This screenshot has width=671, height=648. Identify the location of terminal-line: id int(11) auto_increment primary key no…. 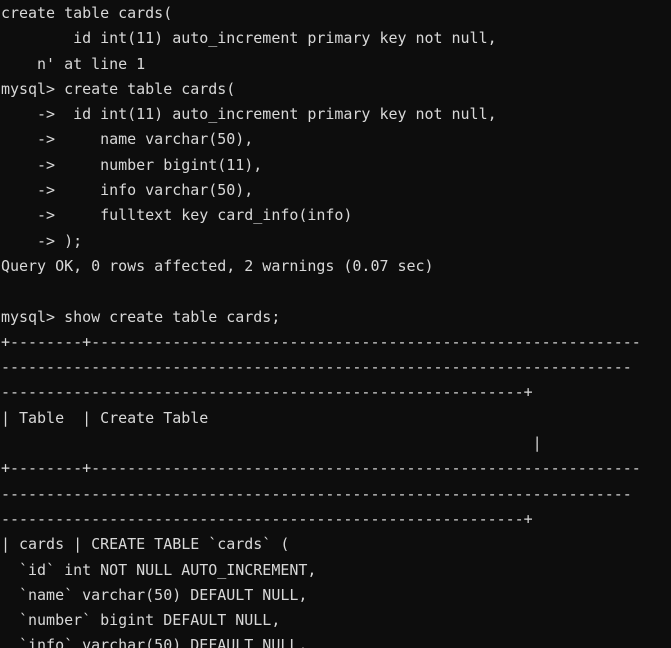
(249, 38).